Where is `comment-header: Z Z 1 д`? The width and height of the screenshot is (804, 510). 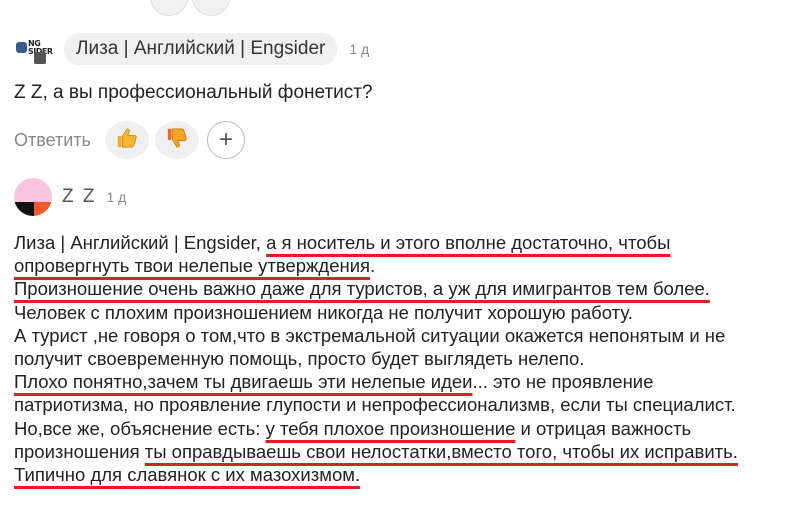 comment-header: Z Z 1 д is located at coordinates (70, 197).